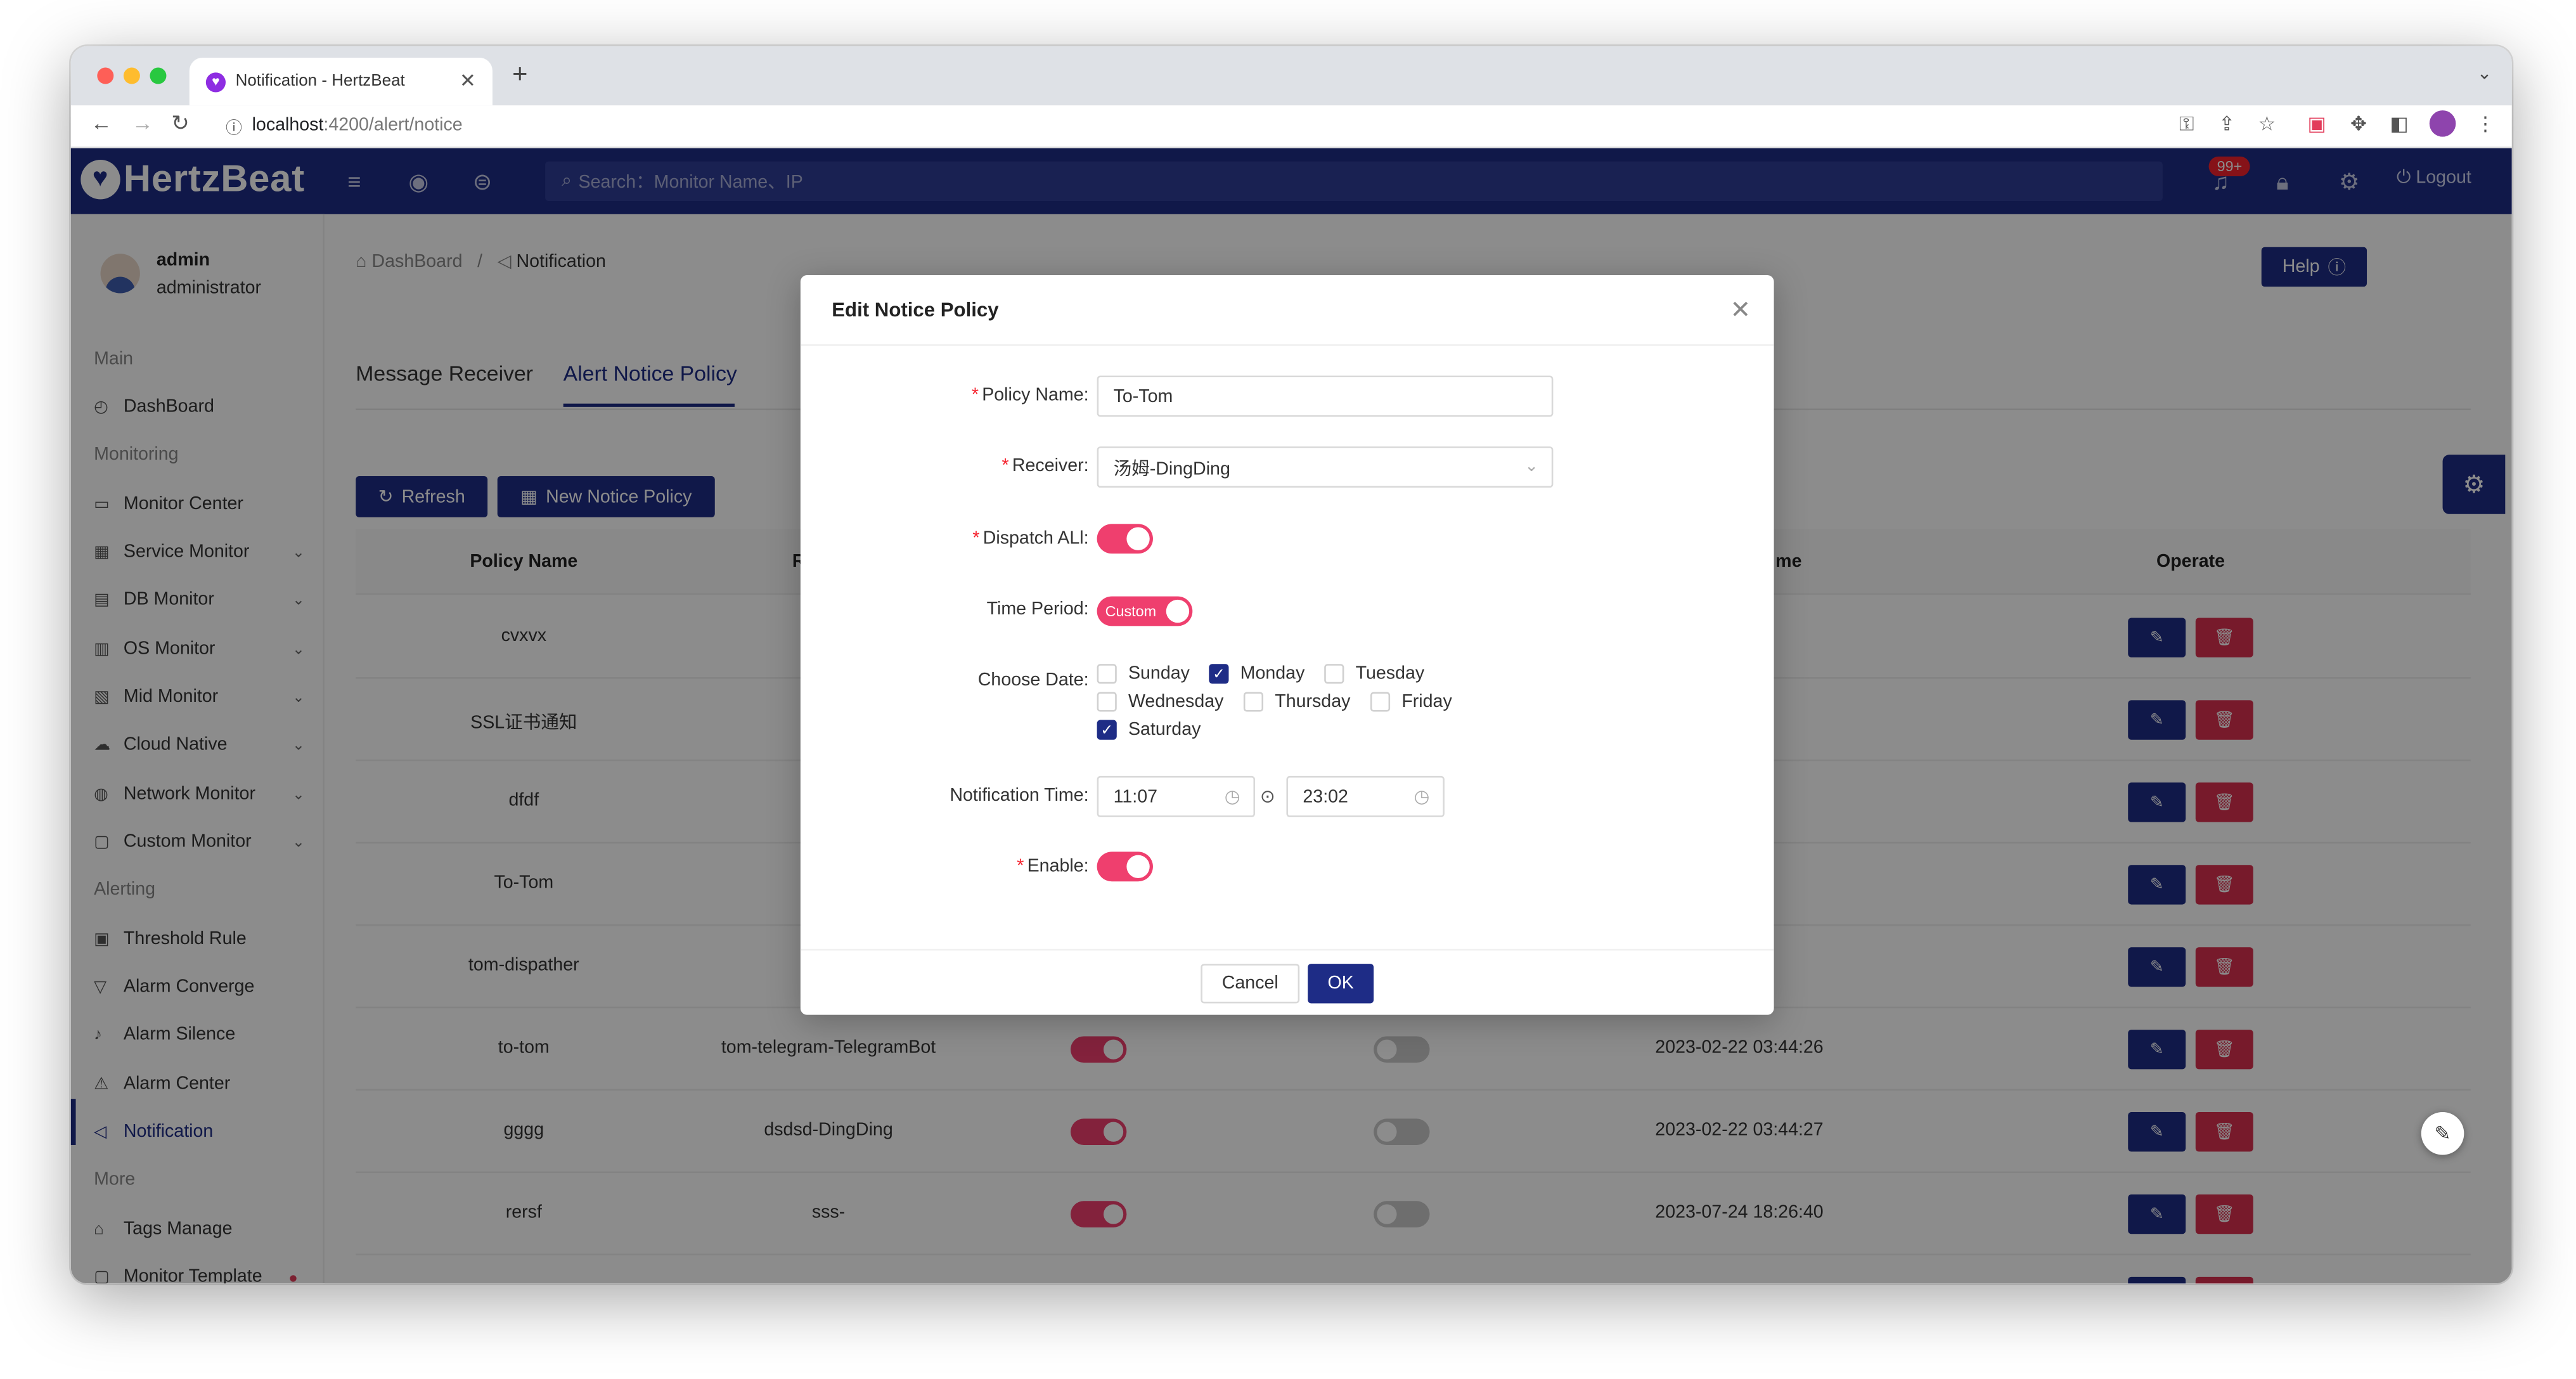 This screenshot has height=1379, width=2576. Describe the element at coordinates (2186, 125) in the screenshot. I see `key-icon: ⚿` at that location.